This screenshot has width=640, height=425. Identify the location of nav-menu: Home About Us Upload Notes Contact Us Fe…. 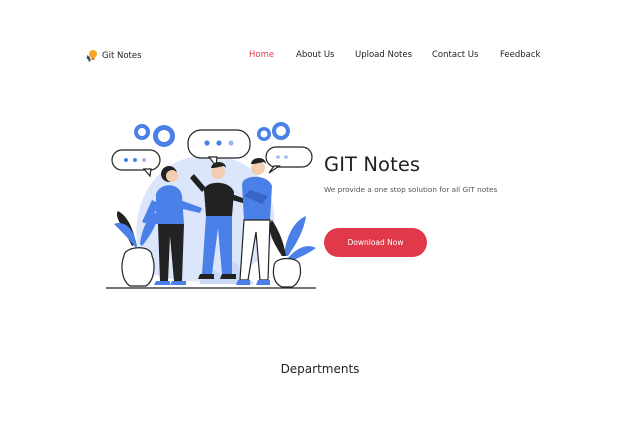
(320, 56).